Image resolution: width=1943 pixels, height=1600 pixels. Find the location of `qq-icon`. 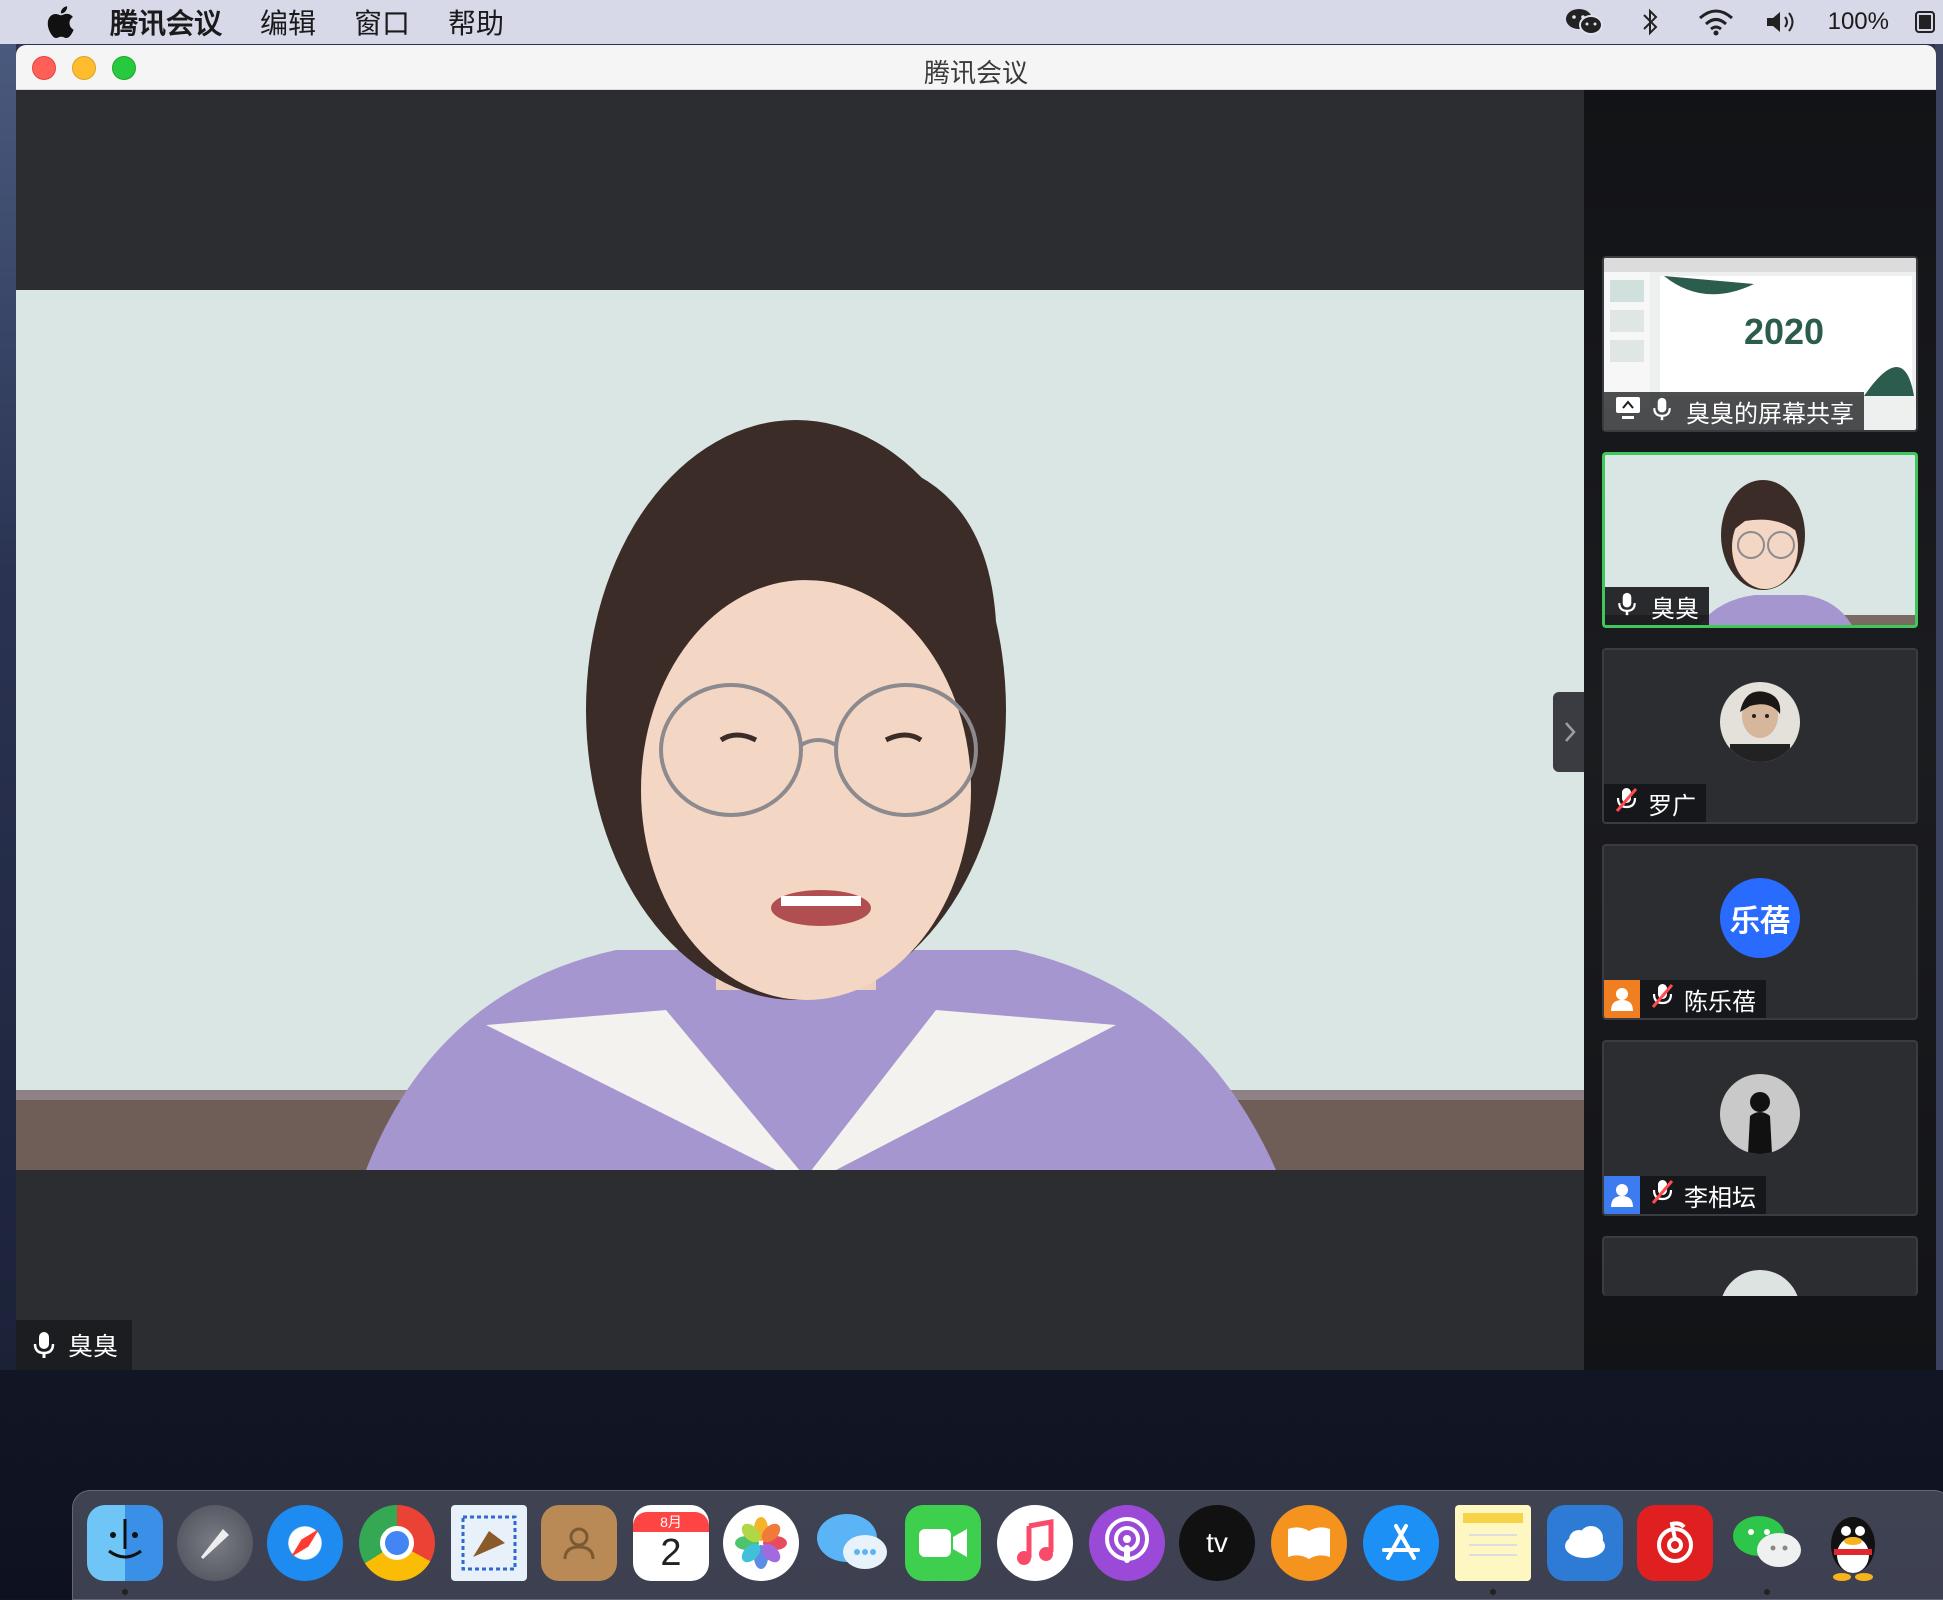

qq-icon is located at coordinates (1853, 1543).